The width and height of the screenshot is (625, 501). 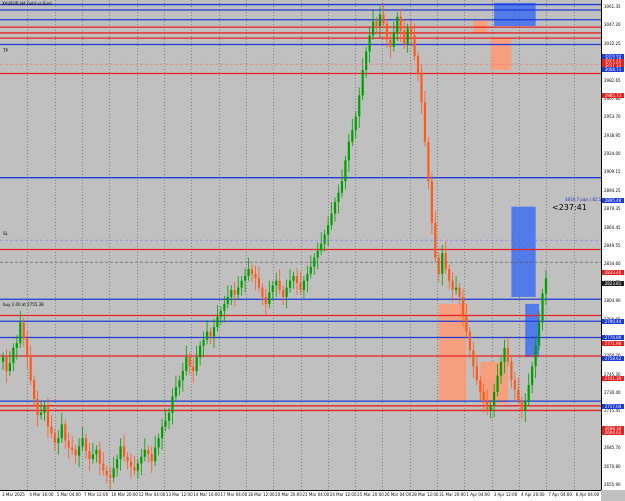 What do you see at coordinates (612, 172) in the screenshot?
I see `price-axis-label: 2909.15` at bounding box center [612, 172].